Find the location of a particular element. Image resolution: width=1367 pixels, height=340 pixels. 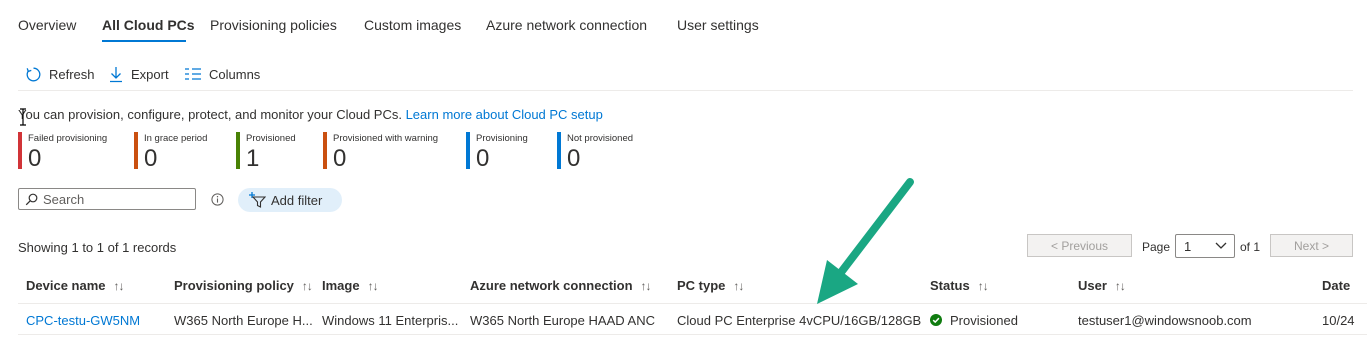

tile-failed-provisioning: Failed provisioning 0 is located at coordinates (73, 152).